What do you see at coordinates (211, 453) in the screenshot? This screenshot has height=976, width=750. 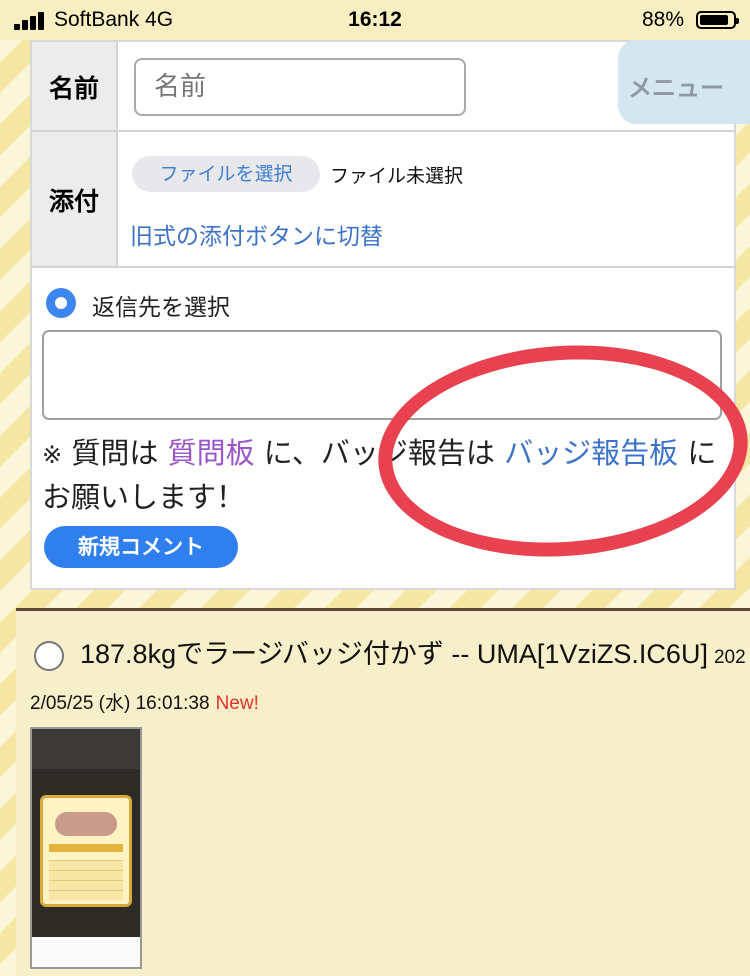 I see `question-board-link: 質問板` at bounding box center [211, 453].